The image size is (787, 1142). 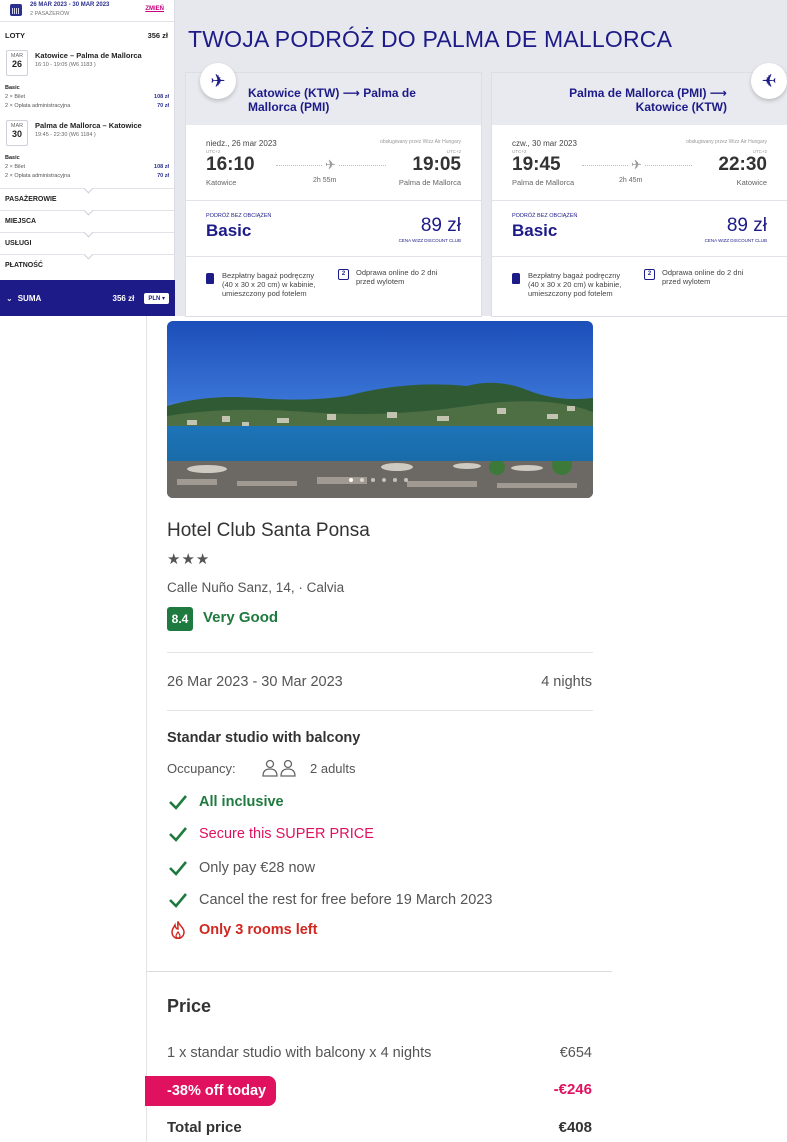 What do you see at coordinates (241, 143) in the screenshot?
I see `flight-date: niedz., 26 mar 2023` at bounding box center [241, 143].